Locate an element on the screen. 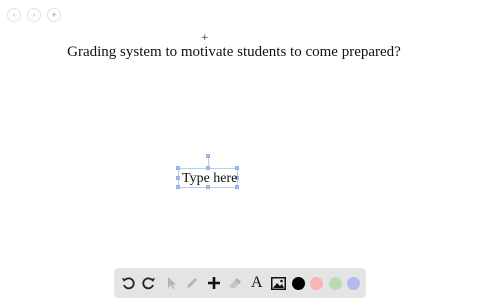  back-button: ‹ is located at coordinates (14, 15).